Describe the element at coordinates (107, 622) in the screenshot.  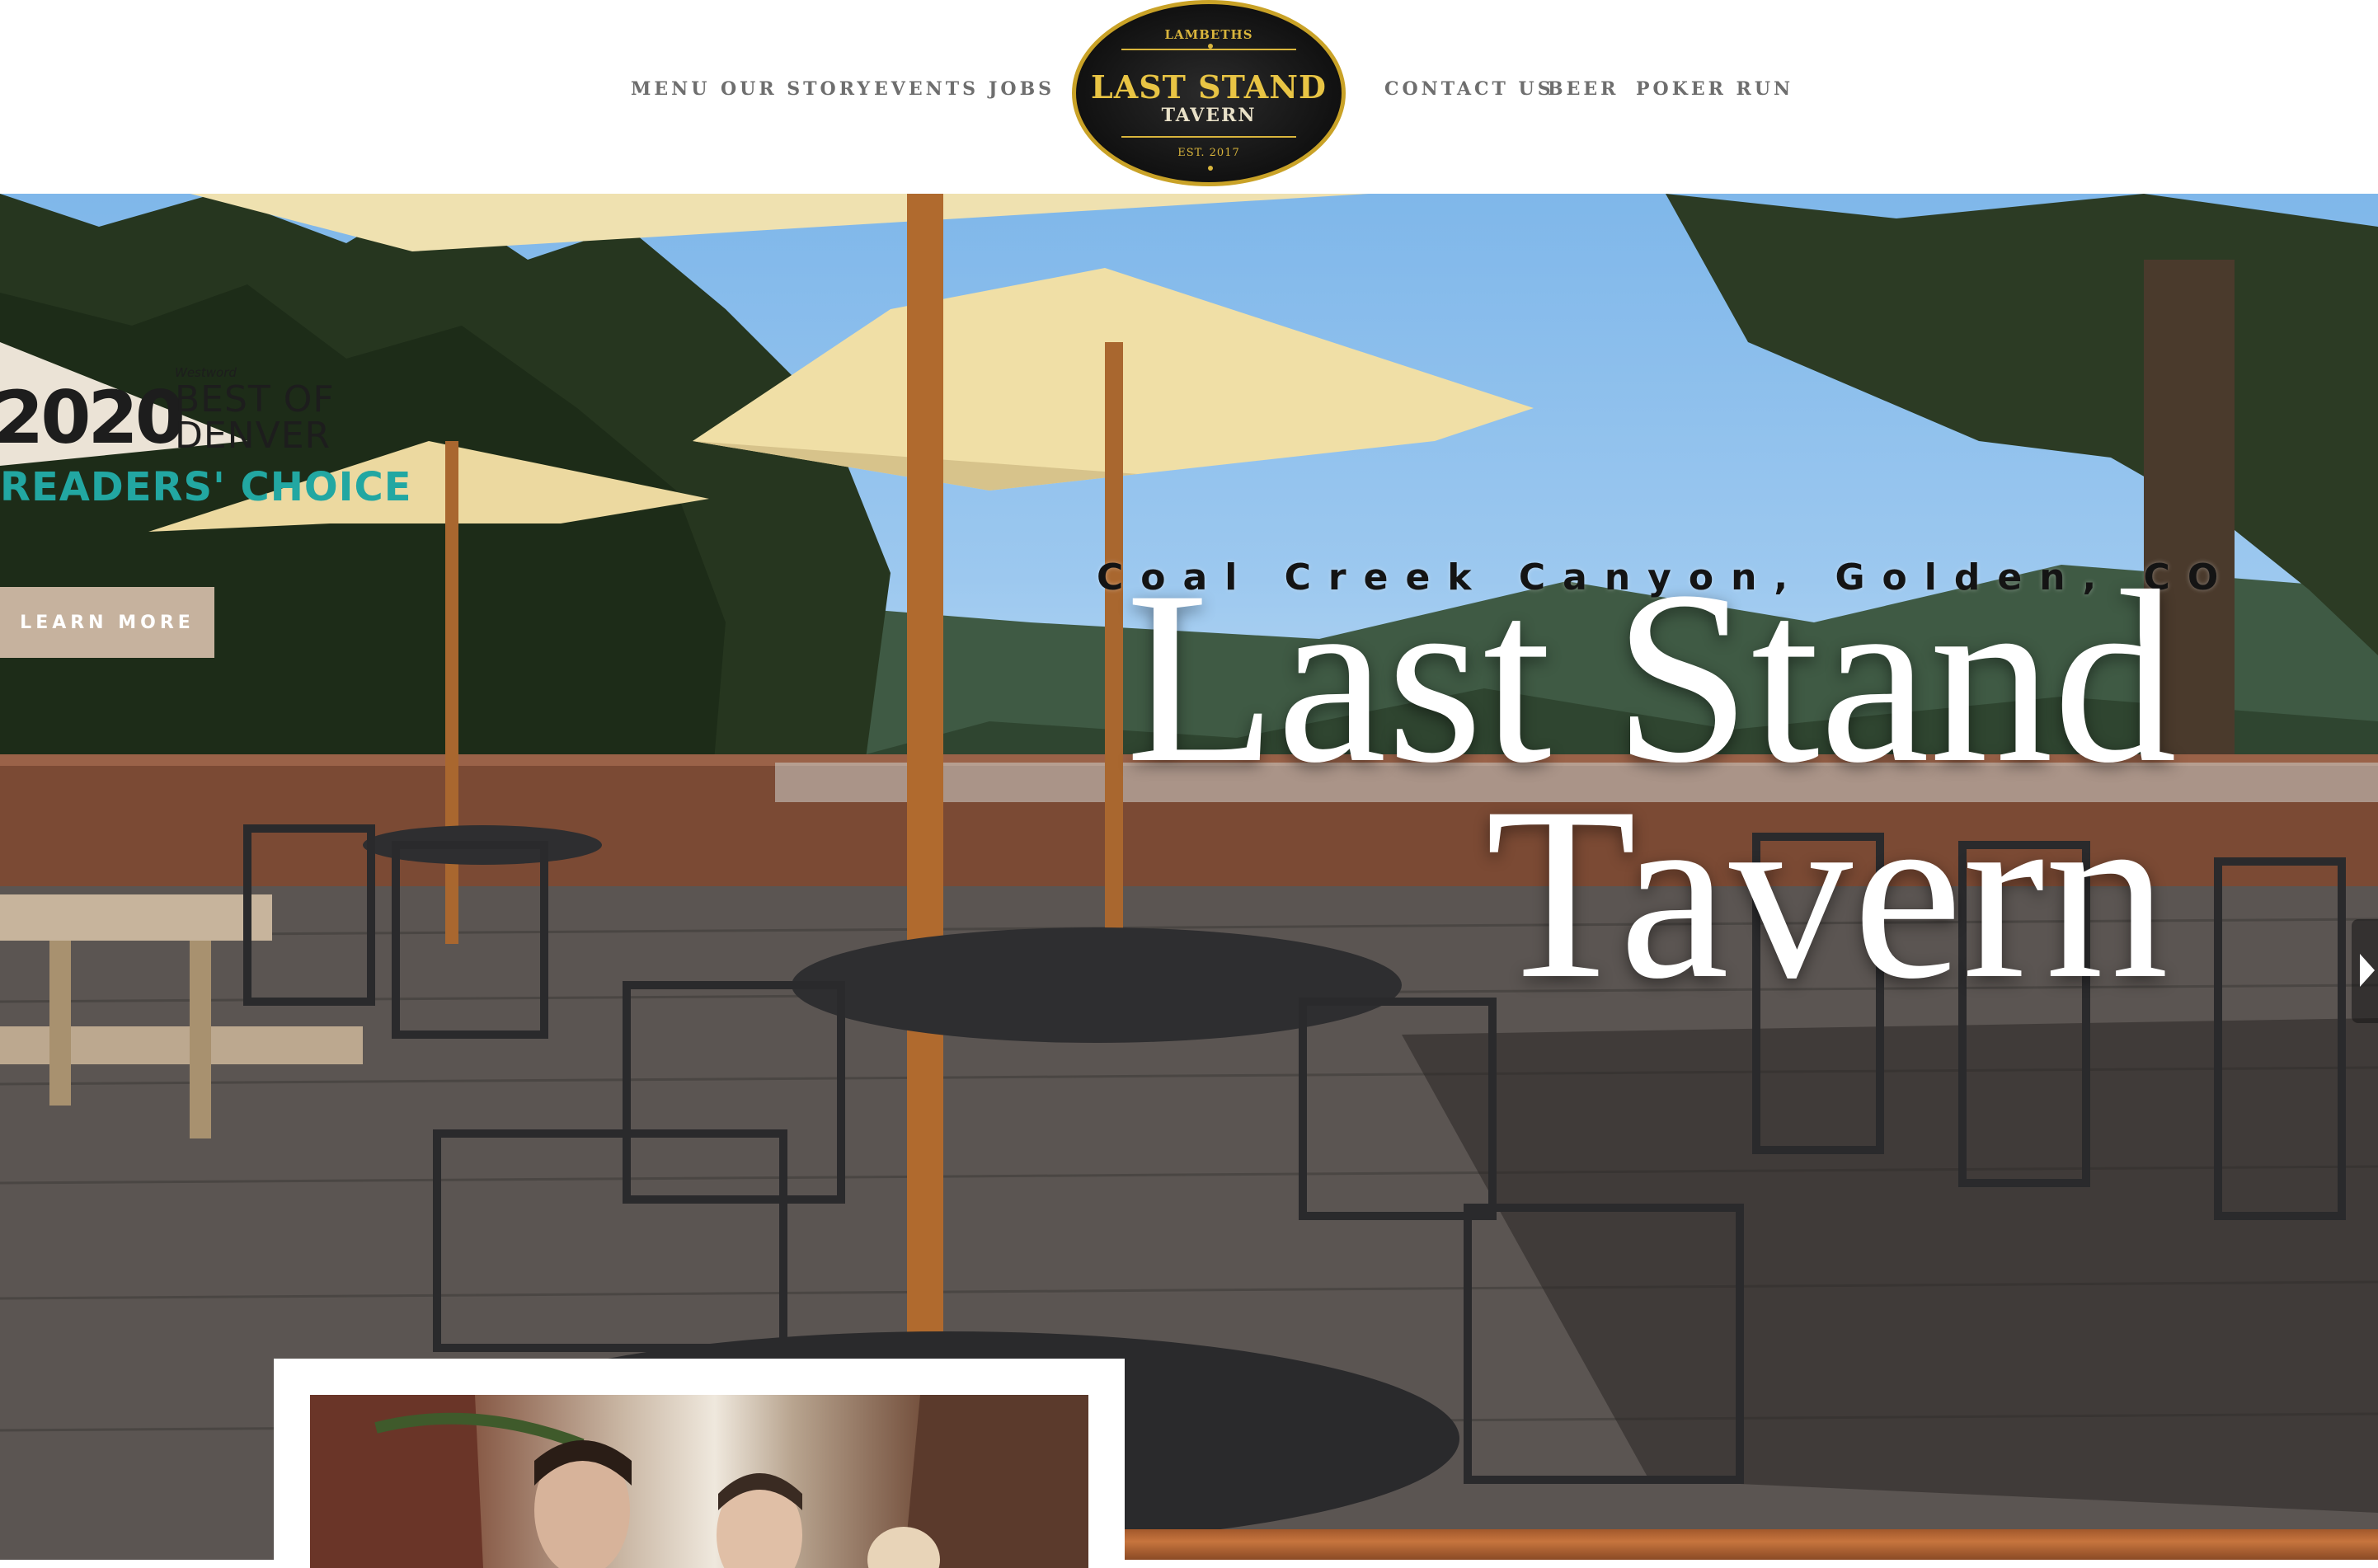
I see `learn-more-button: LEARN MORE` at that location.